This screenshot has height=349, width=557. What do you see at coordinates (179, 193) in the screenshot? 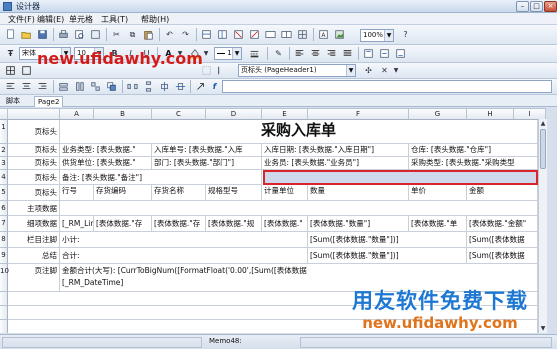
I see `report-cell: 存货名称` at bounding box center [179, 193].